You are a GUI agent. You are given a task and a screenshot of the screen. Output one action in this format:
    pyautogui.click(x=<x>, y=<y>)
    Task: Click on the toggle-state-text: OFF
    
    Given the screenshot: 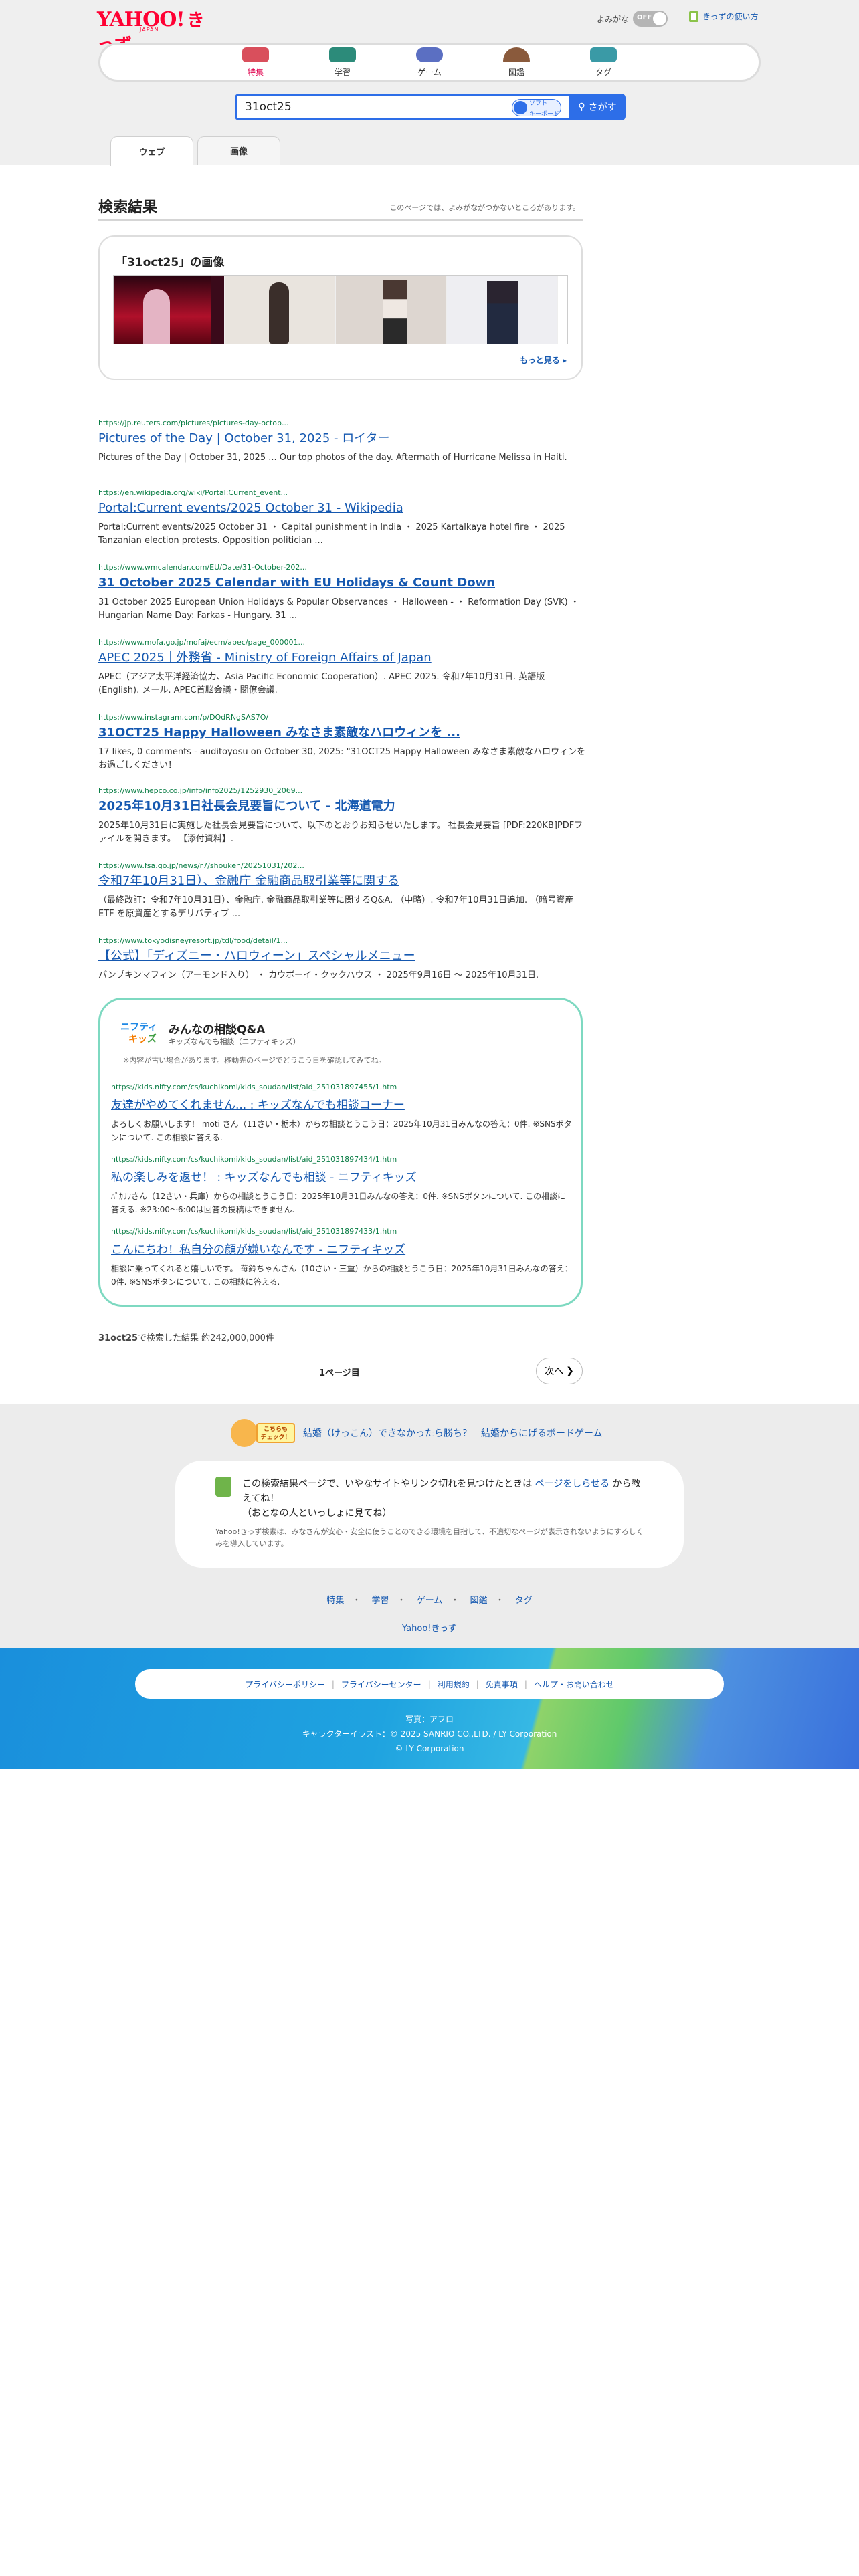 What is the action you would take?
    pyautogui.click(x=644, y=17)
    